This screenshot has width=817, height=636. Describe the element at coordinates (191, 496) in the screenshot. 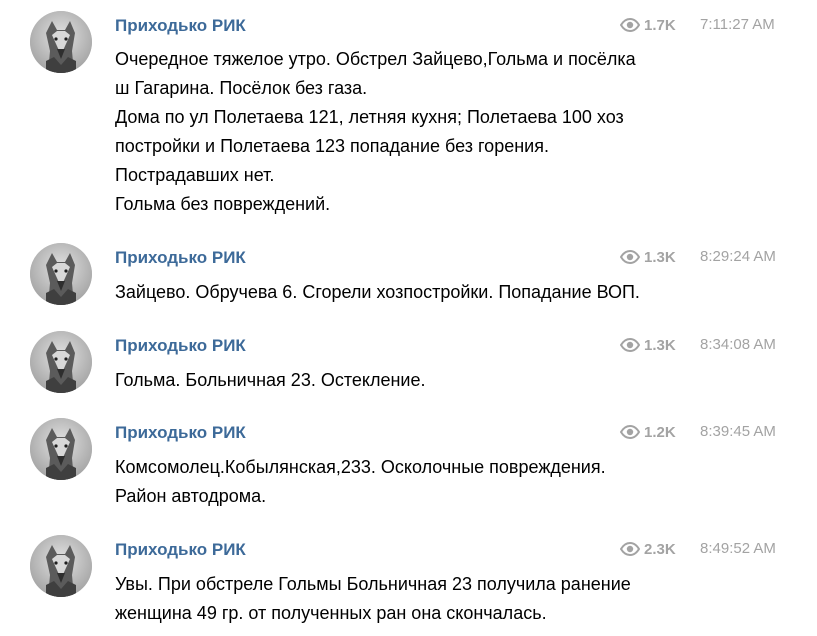

I see `message-text-line: Район автодрома.` at that location.